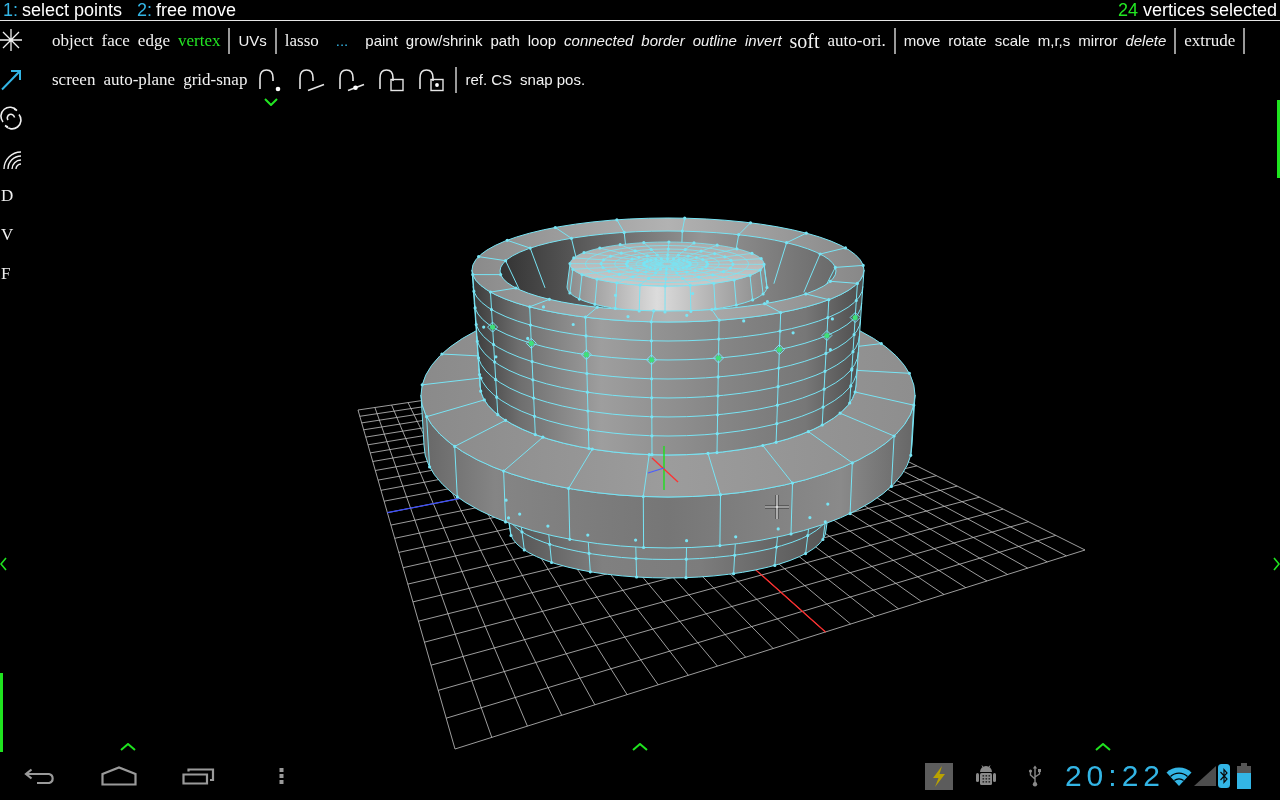 Image resolution: width=1280 pixels, height=800 pixels. I want to click on arch-square-dot-icon, so click(431, 79).